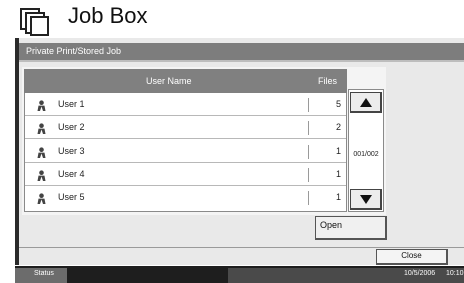 Image resolution: width=464 pixels, height=283 pixels. What do you see at coordinates (34, 22) in the screenshot?
I see `job-box-icon` at bounding box center [34, 22].